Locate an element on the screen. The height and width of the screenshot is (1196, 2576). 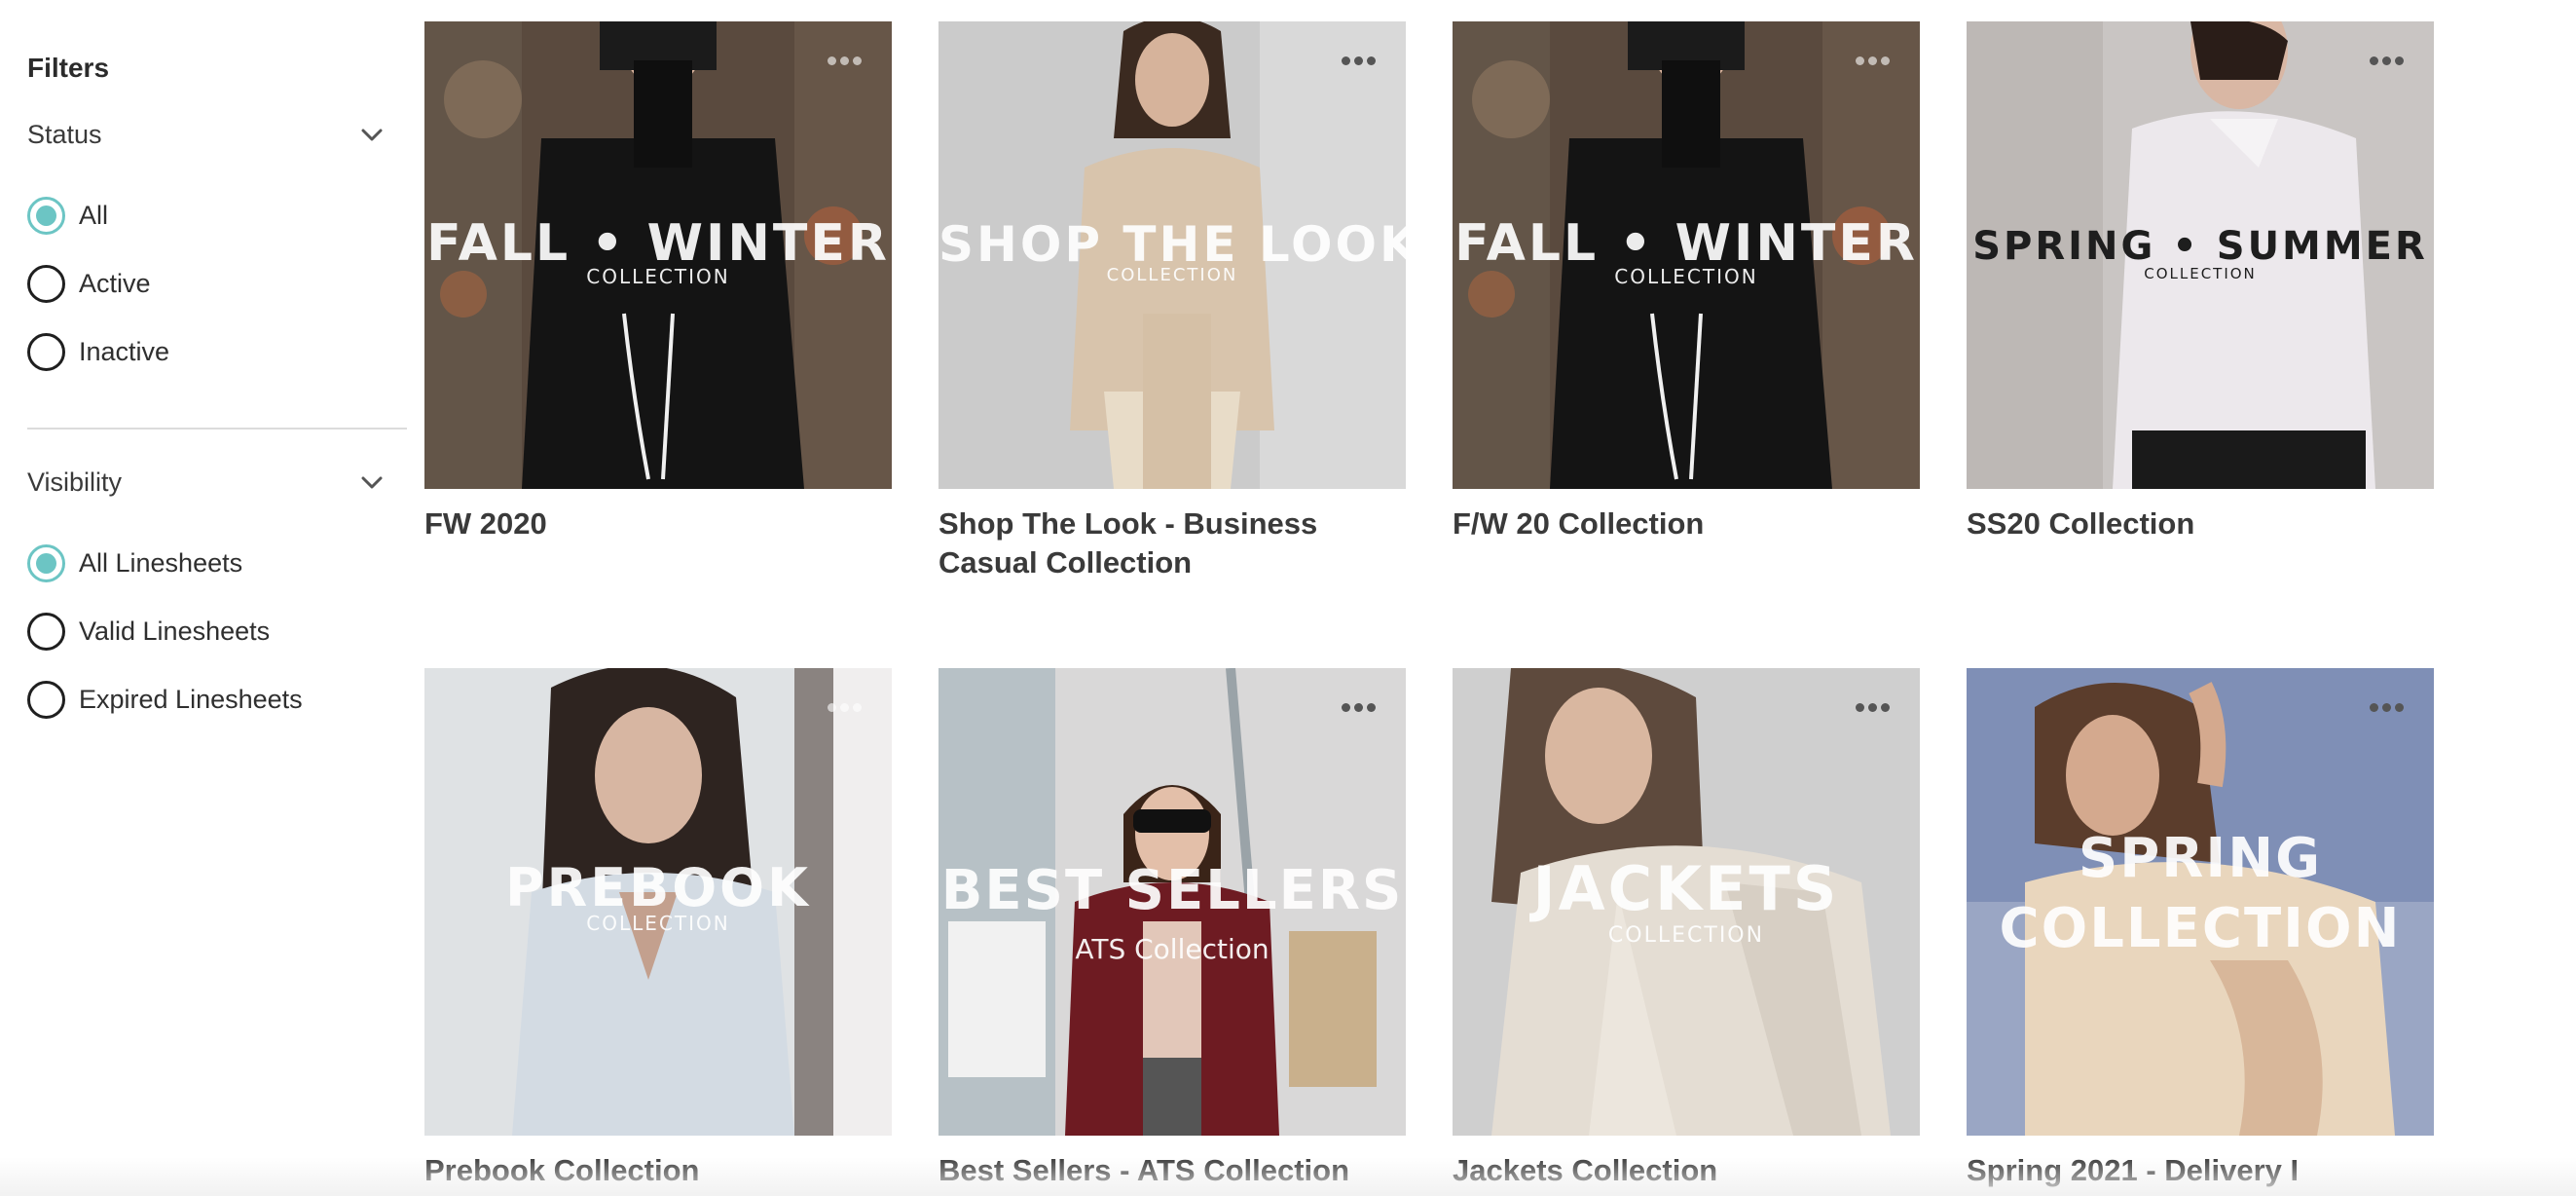
linesheet-title: Best Sellers - ATS Collection is located at coordinates (1172, 1170).